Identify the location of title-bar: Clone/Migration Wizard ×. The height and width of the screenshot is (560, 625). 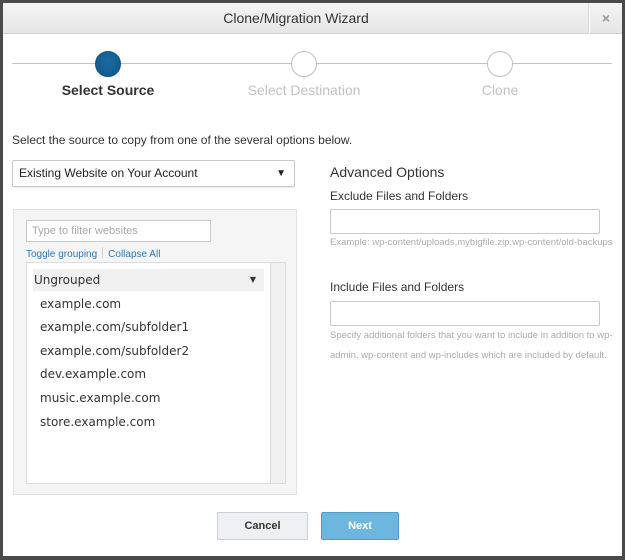
(312, 18).